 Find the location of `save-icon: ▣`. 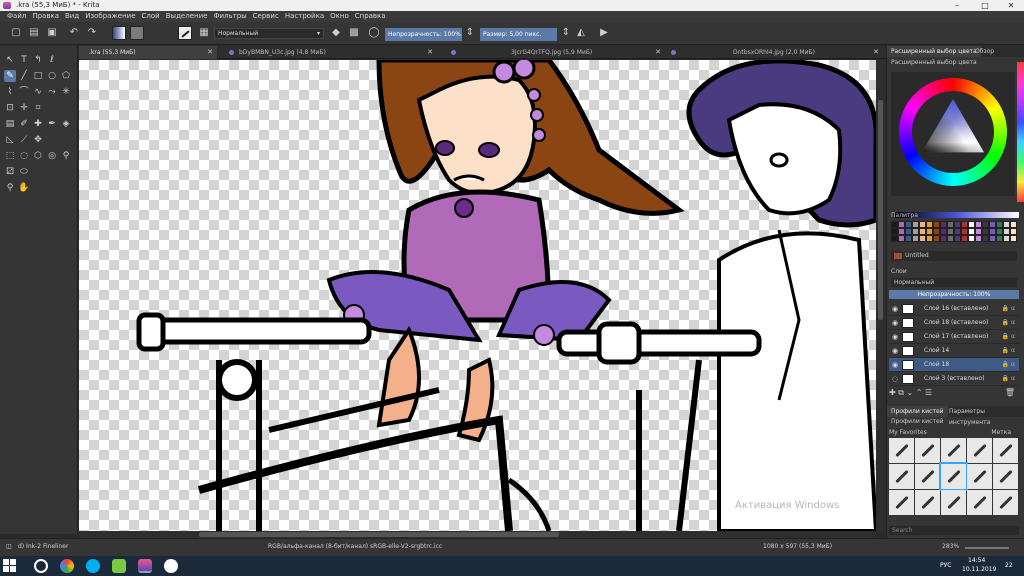

save-icon: ▣ is located at coordinates (52, 33).